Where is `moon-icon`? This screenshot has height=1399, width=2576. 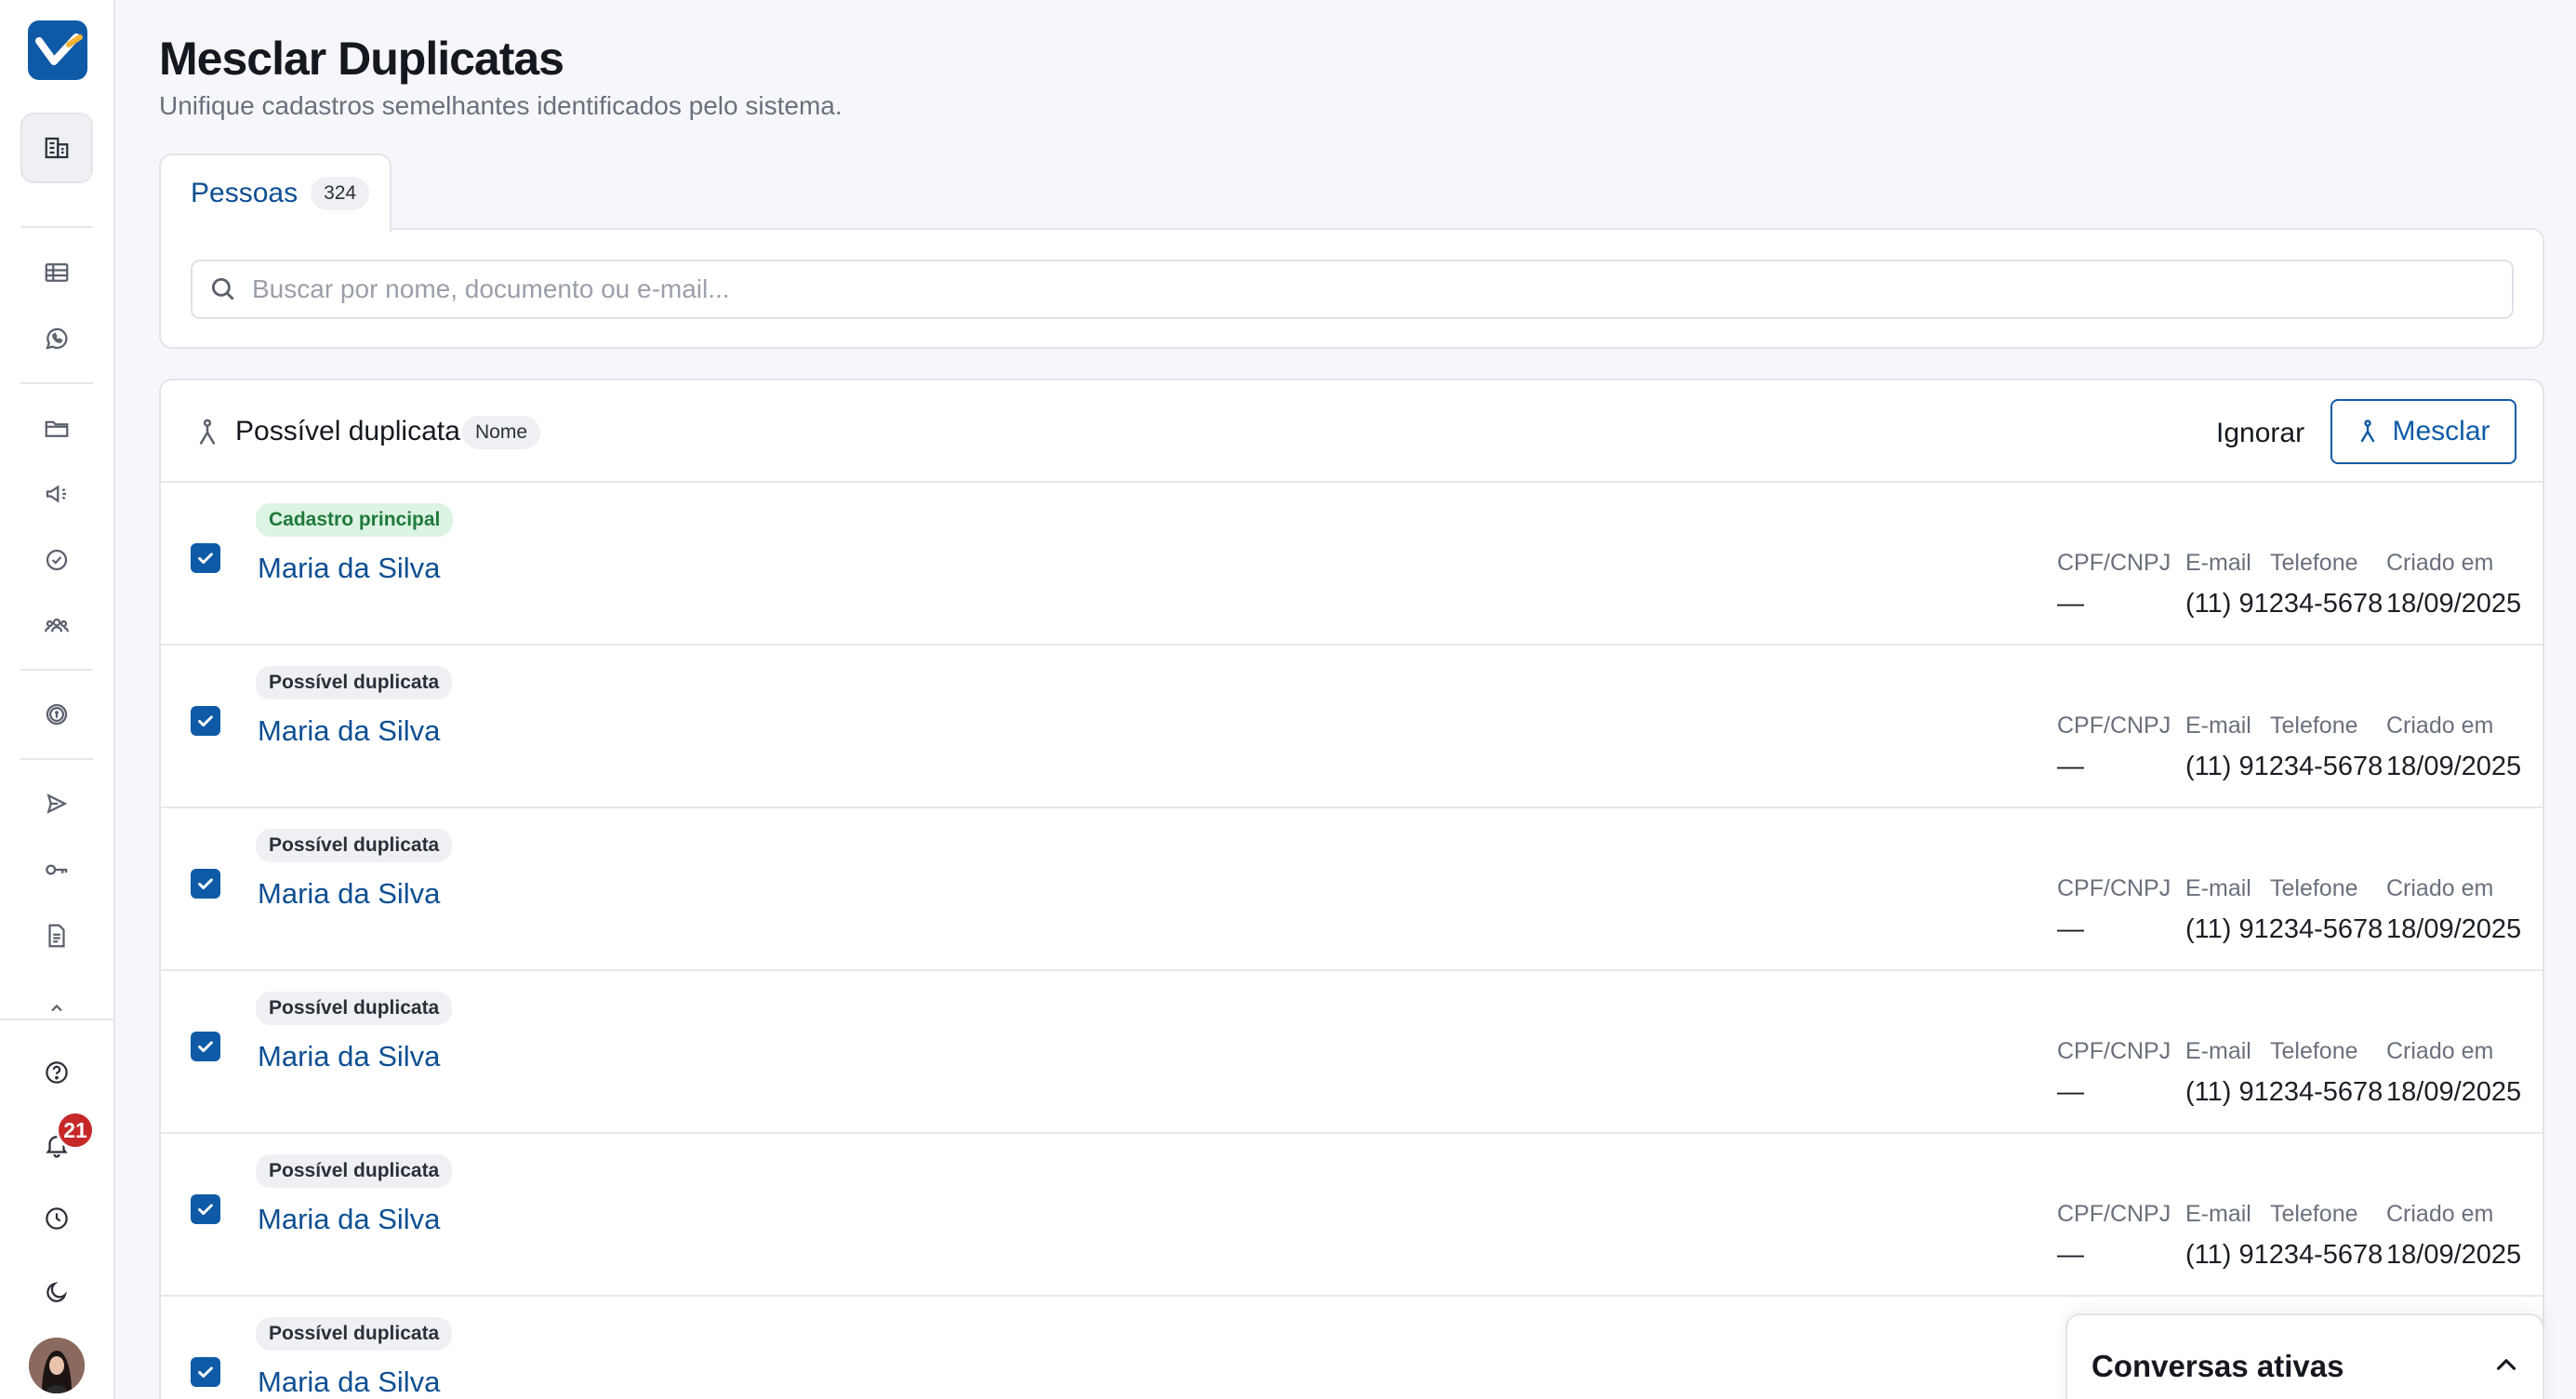 moon-icon is located at coordinates (57, 1292).